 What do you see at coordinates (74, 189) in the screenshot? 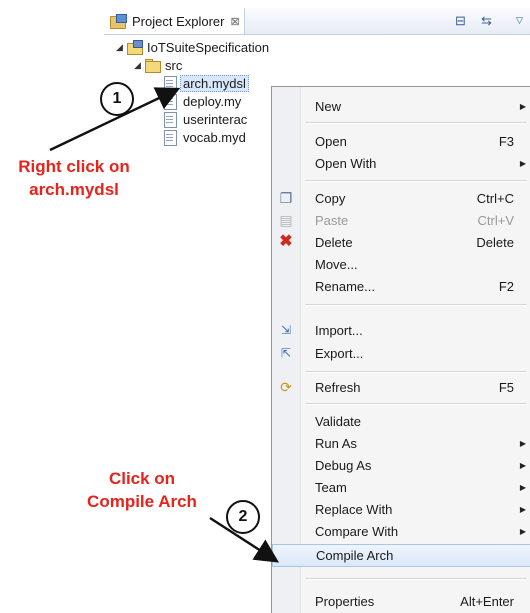
I see `step-1-caption-line2: arch.mydsl` at bounding box center [74, 189].